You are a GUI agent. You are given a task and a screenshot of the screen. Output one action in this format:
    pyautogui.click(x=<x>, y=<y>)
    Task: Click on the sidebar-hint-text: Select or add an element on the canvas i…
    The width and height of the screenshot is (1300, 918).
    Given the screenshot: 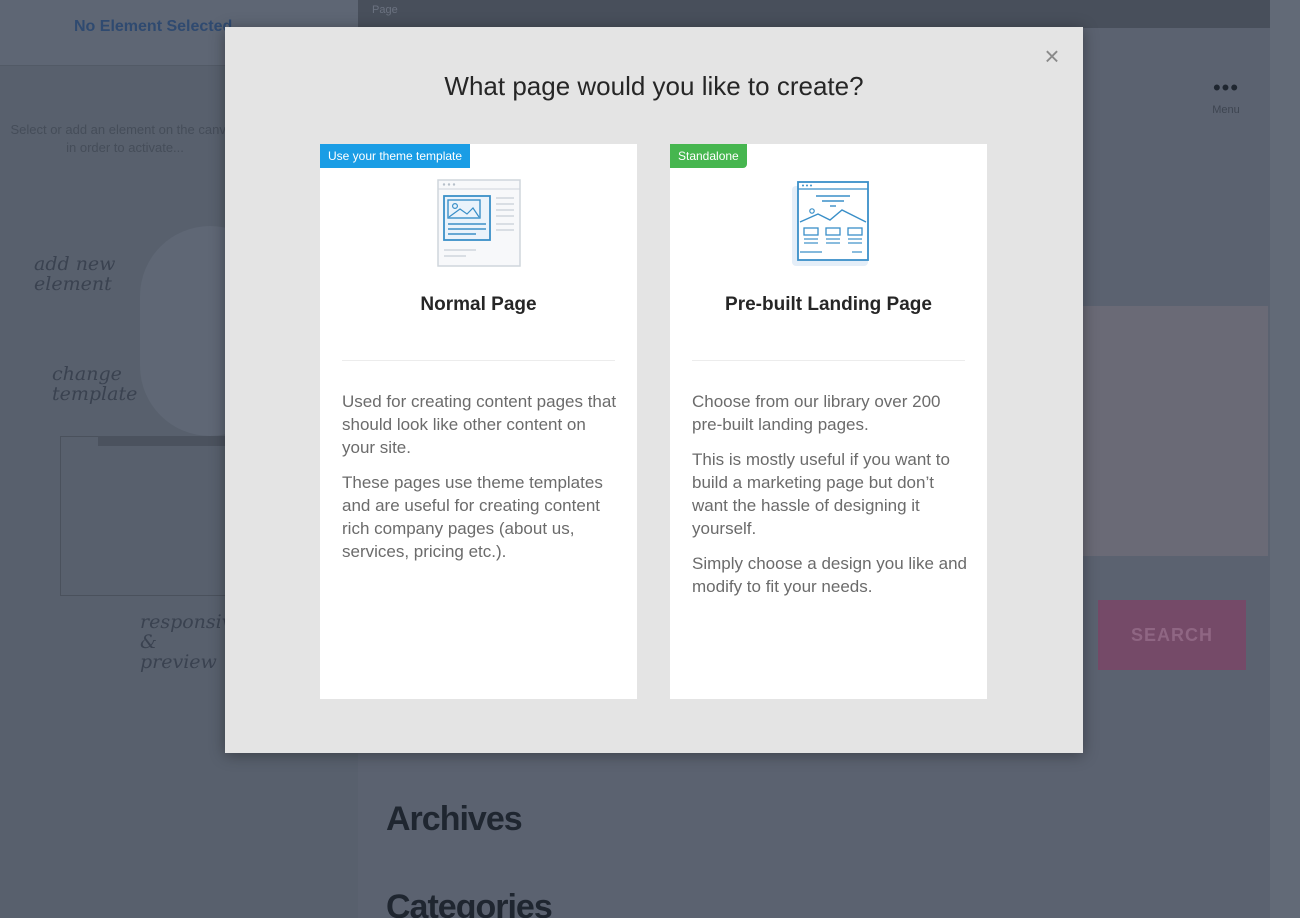 What is the action you would take?
    pyautogui.click(x=125, y=138)
    